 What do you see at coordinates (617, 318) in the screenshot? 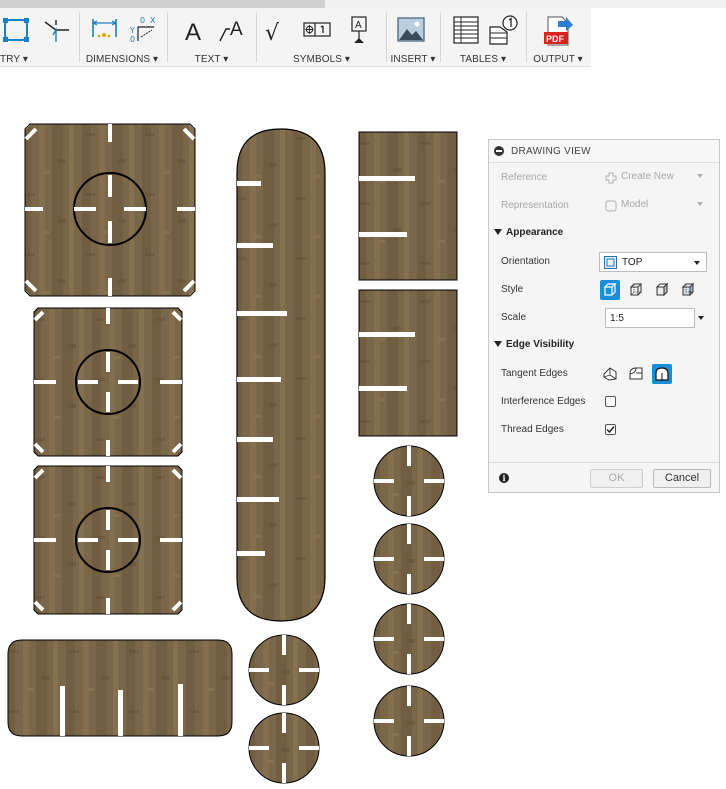
I see `scale-value: 1:5` at bounding box center [617, 318].